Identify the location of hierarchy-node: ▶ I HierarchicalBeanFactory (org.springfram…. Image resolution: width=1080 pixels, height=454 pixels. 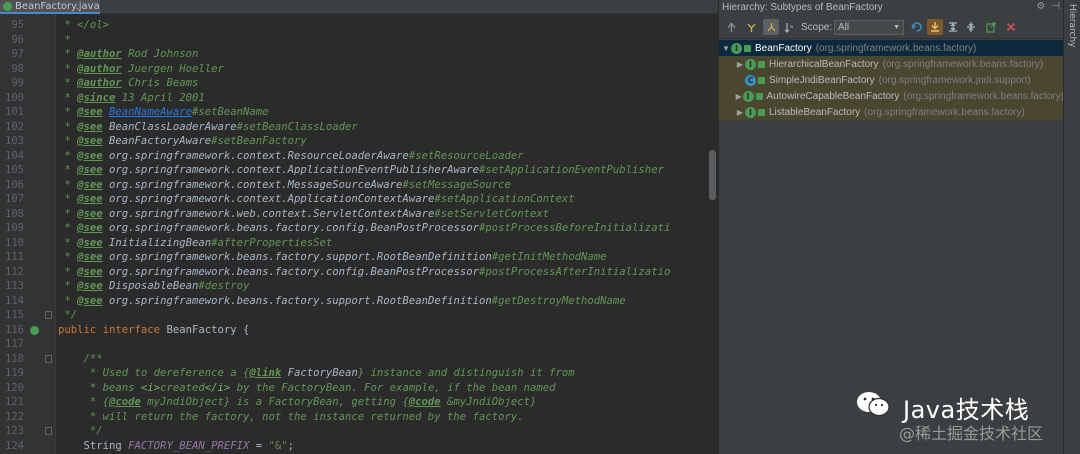
(891, 64).